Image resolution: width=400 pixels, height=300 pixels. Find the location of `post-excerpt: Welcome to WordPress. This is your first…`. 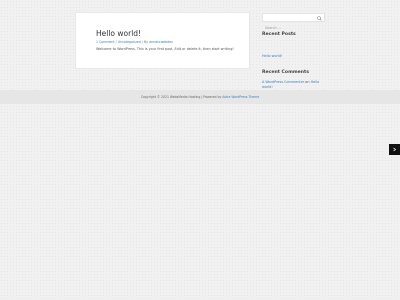

post-excerpt: Welcome to WordPress. This is your first… is located at coordinates (165, 49).